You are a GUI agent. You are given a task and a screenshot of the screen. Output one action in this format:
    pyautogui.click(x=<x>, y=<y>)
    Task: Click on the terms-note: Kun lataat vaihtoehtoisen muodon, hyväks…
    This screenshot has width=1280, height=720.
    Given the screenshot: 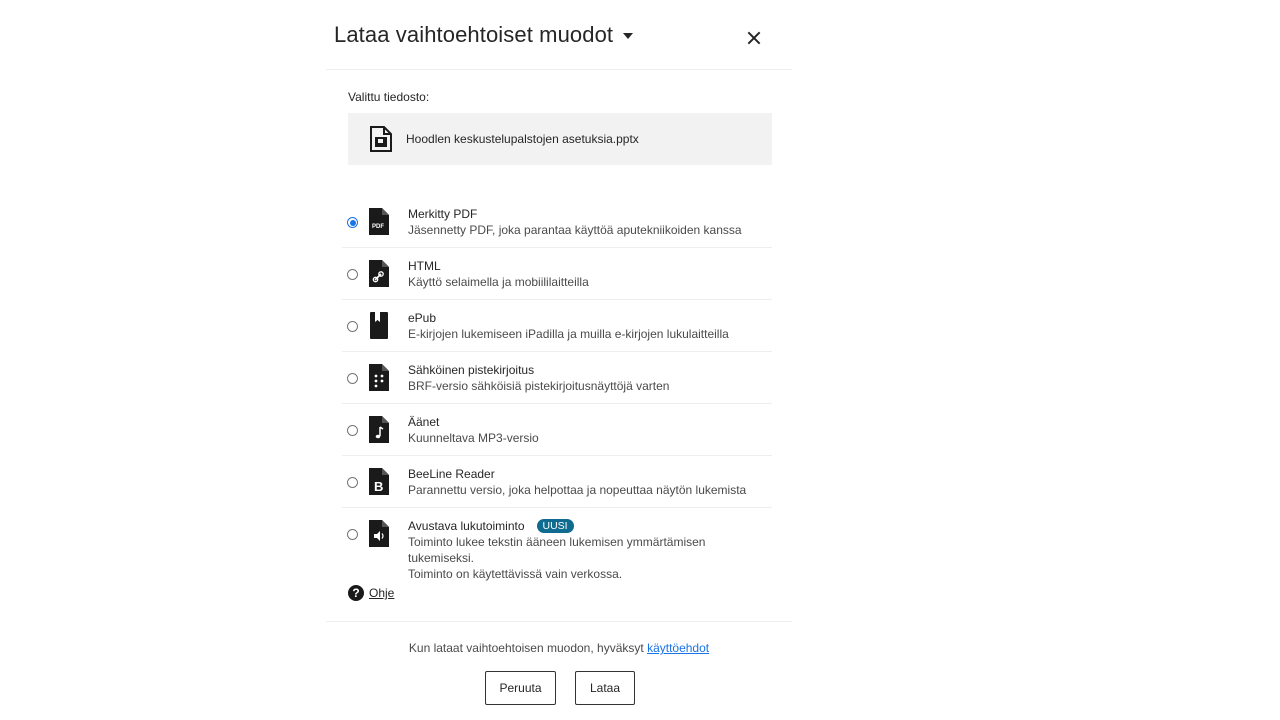 What is the action you would take?
    pyautogui.click(x=559, y=648)
    